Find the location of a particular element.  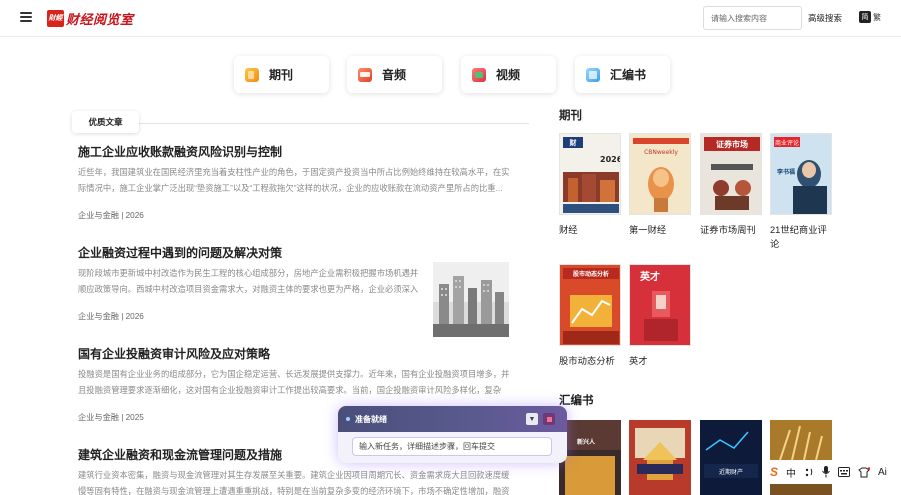

journal-icon is located at coordinates (252, 74).